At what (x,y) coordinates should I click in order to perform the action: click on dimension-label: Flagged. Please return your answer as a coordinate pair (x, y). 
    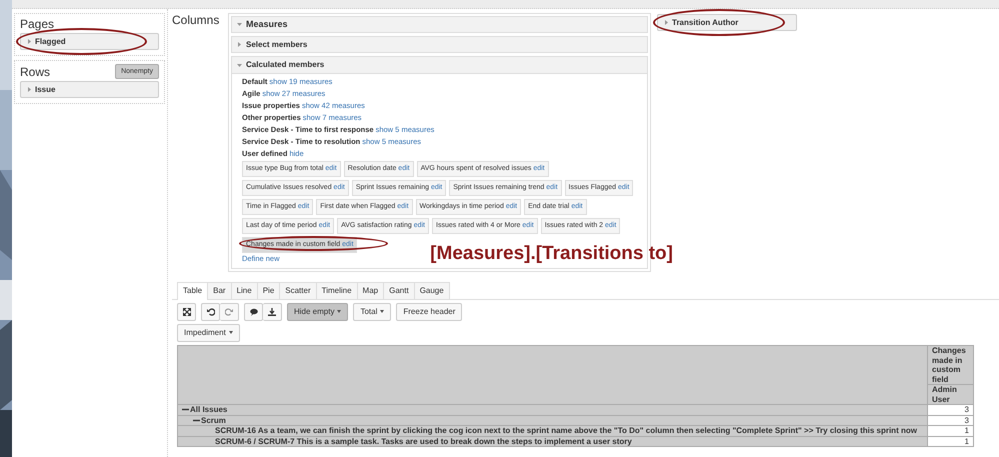
    Looking at the image, I should click on (50, 42).